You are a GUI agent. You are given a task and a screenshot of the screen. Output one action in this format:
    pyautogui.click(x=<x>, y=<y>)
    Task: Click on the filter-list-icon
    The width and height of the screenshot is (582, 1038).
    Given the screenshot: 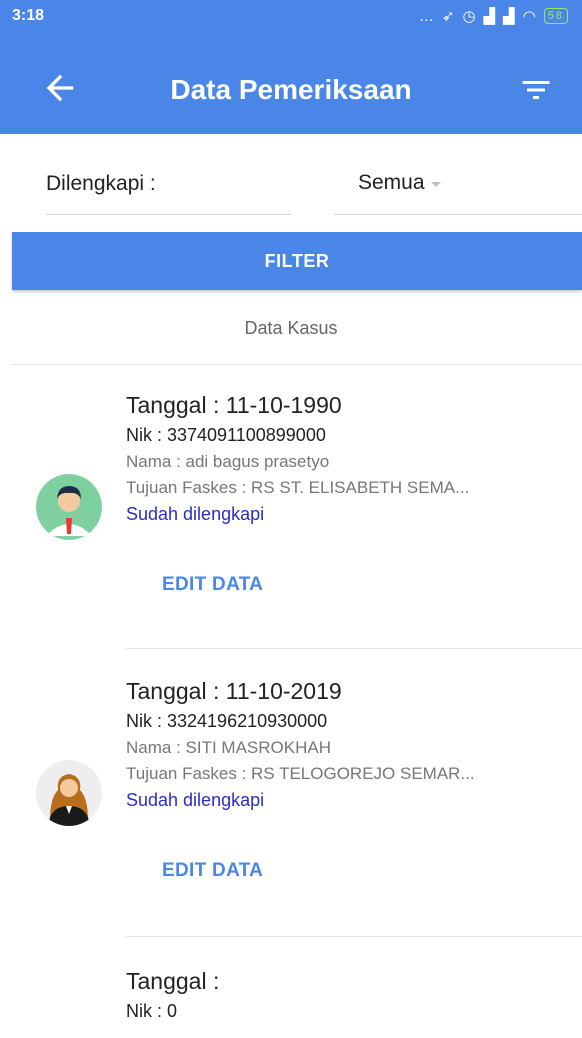 What is the action you would take?
    pyautogui.click(x=536, y=90)
    